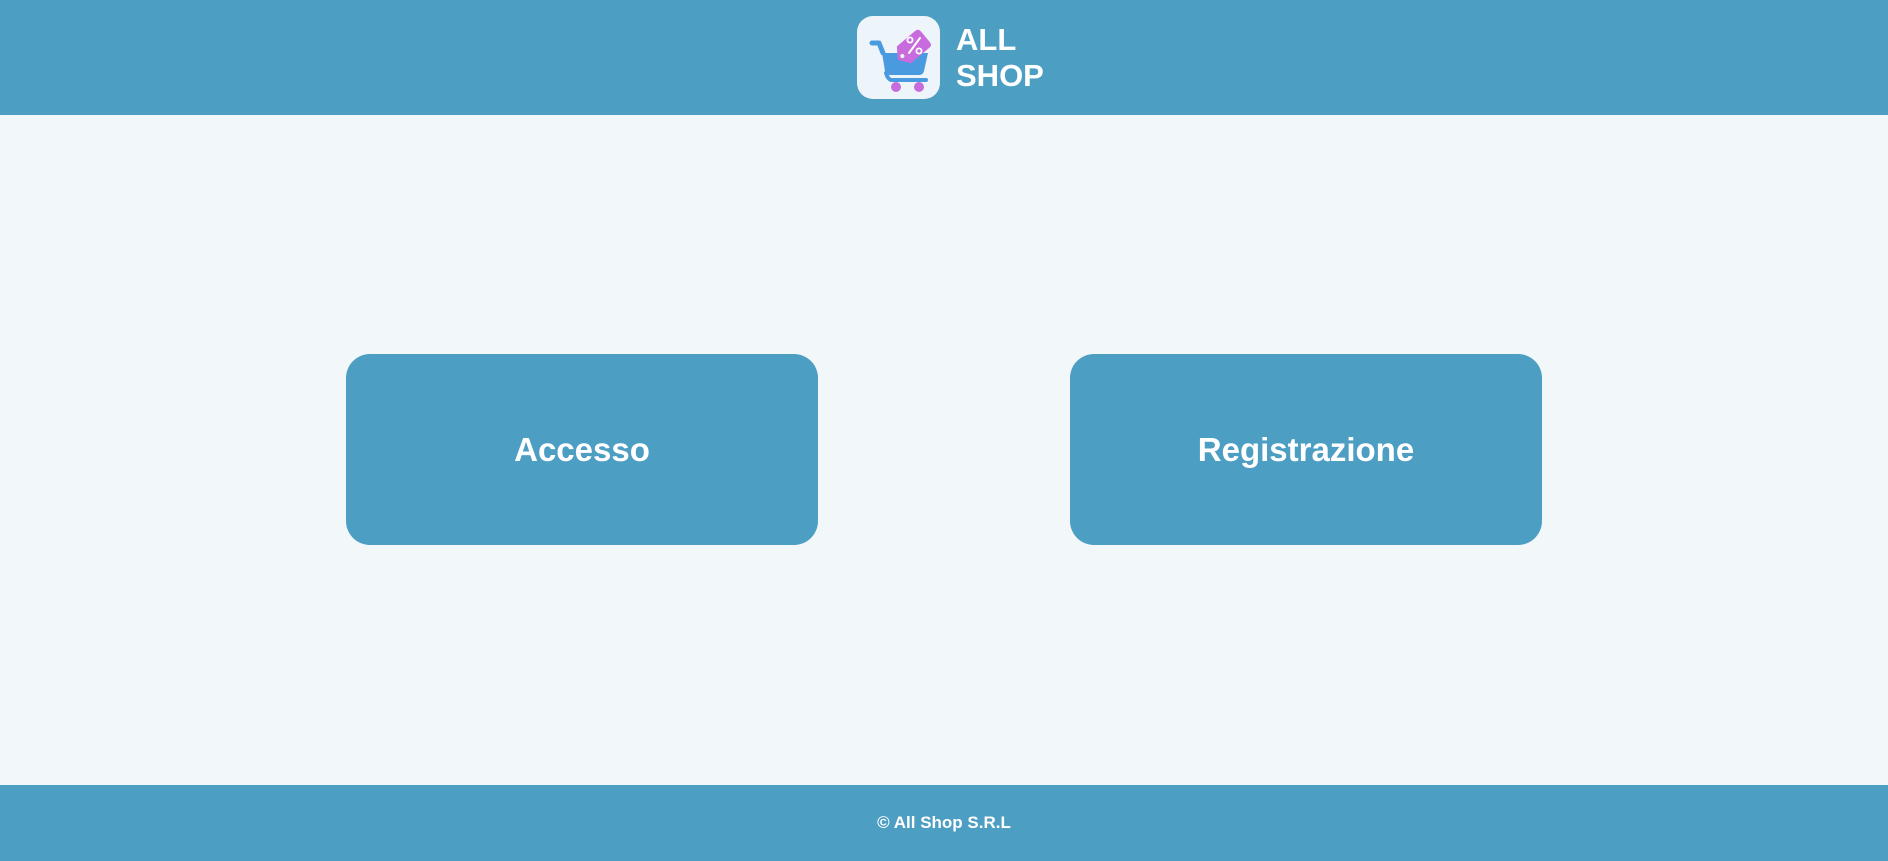 This screenshot has width=1888, height=861. I want to click on copyright-text: © All Shop S.R.L, so click(944, 822).